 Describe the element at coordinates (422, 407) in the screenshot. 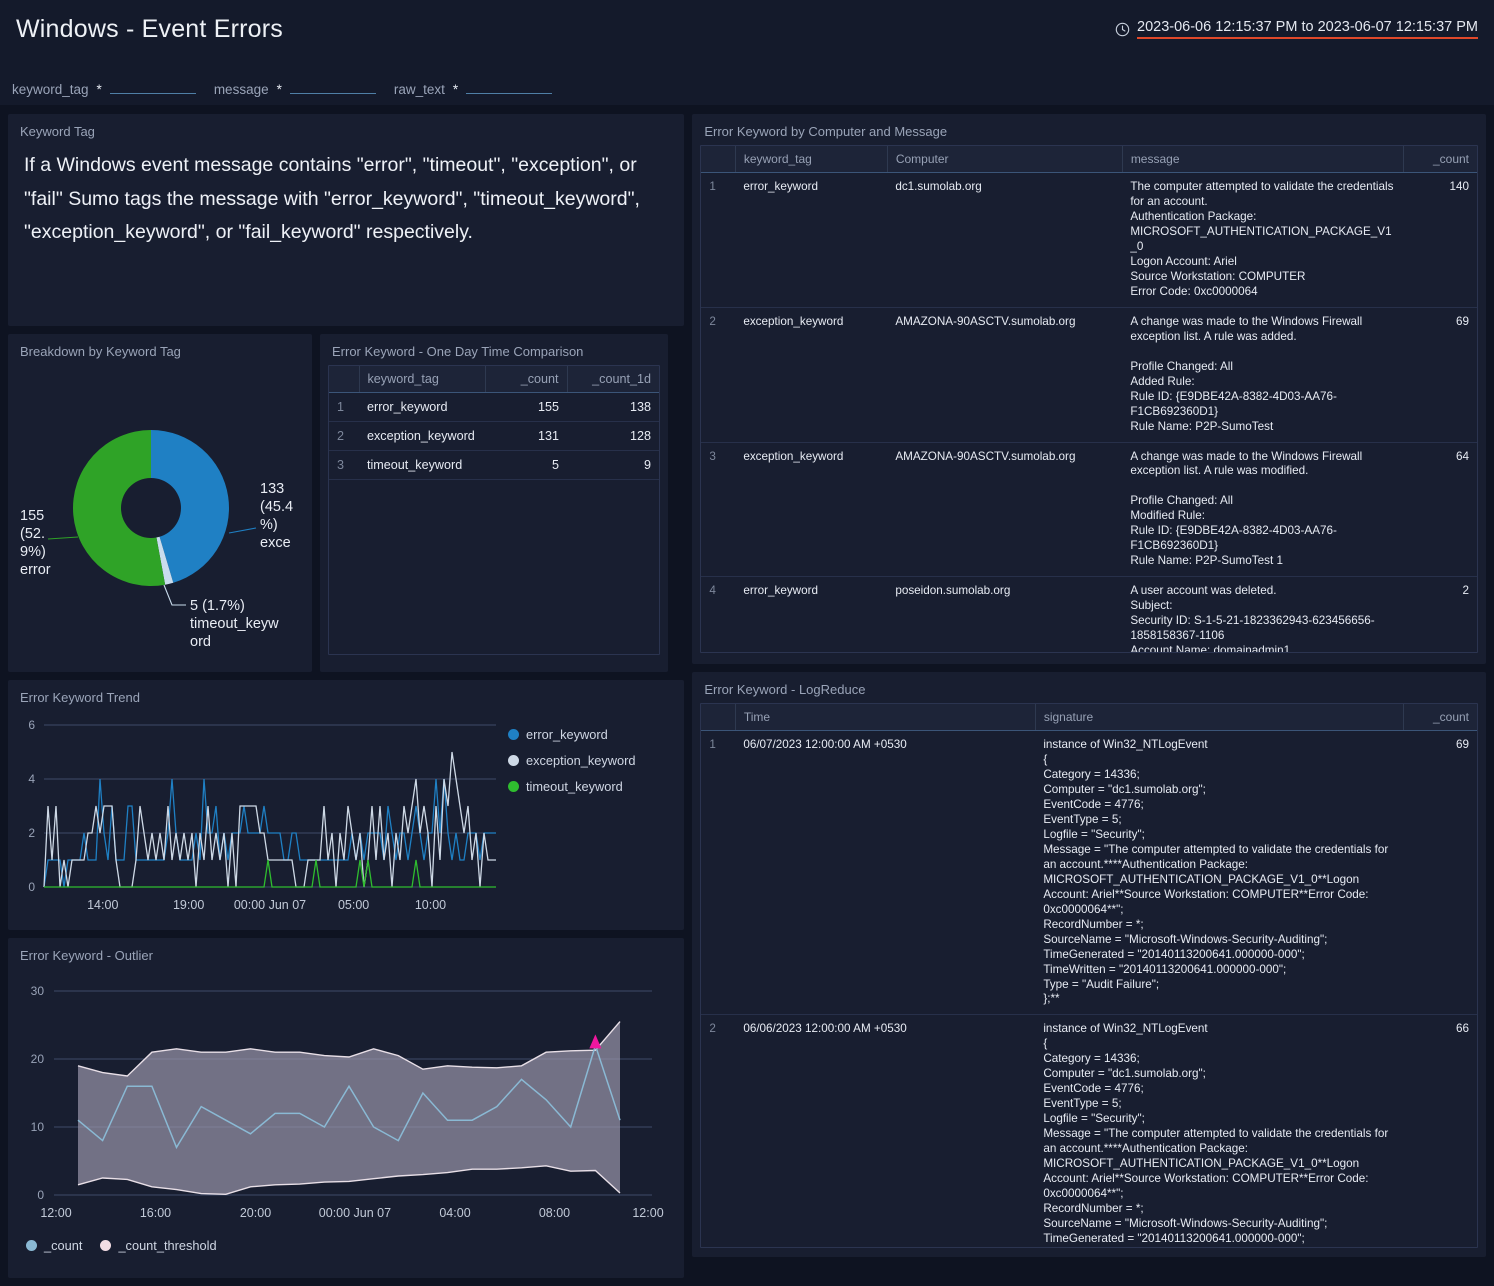

I see `cell-keyword_tag: error_keyword` at that location.